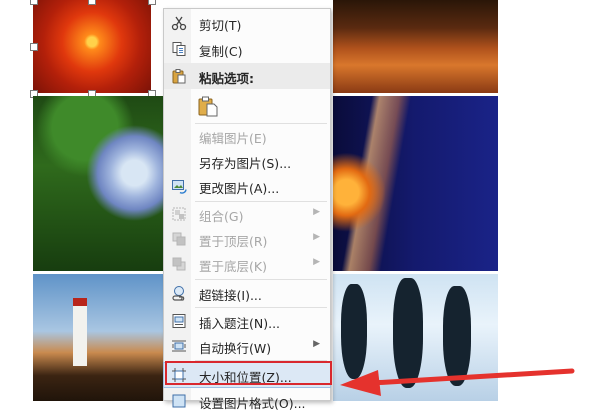 Image resolution: width=600 pixels, height=413 pixels. I want to click on menu-item-label: 粘贴选项:, so click(226, 78).